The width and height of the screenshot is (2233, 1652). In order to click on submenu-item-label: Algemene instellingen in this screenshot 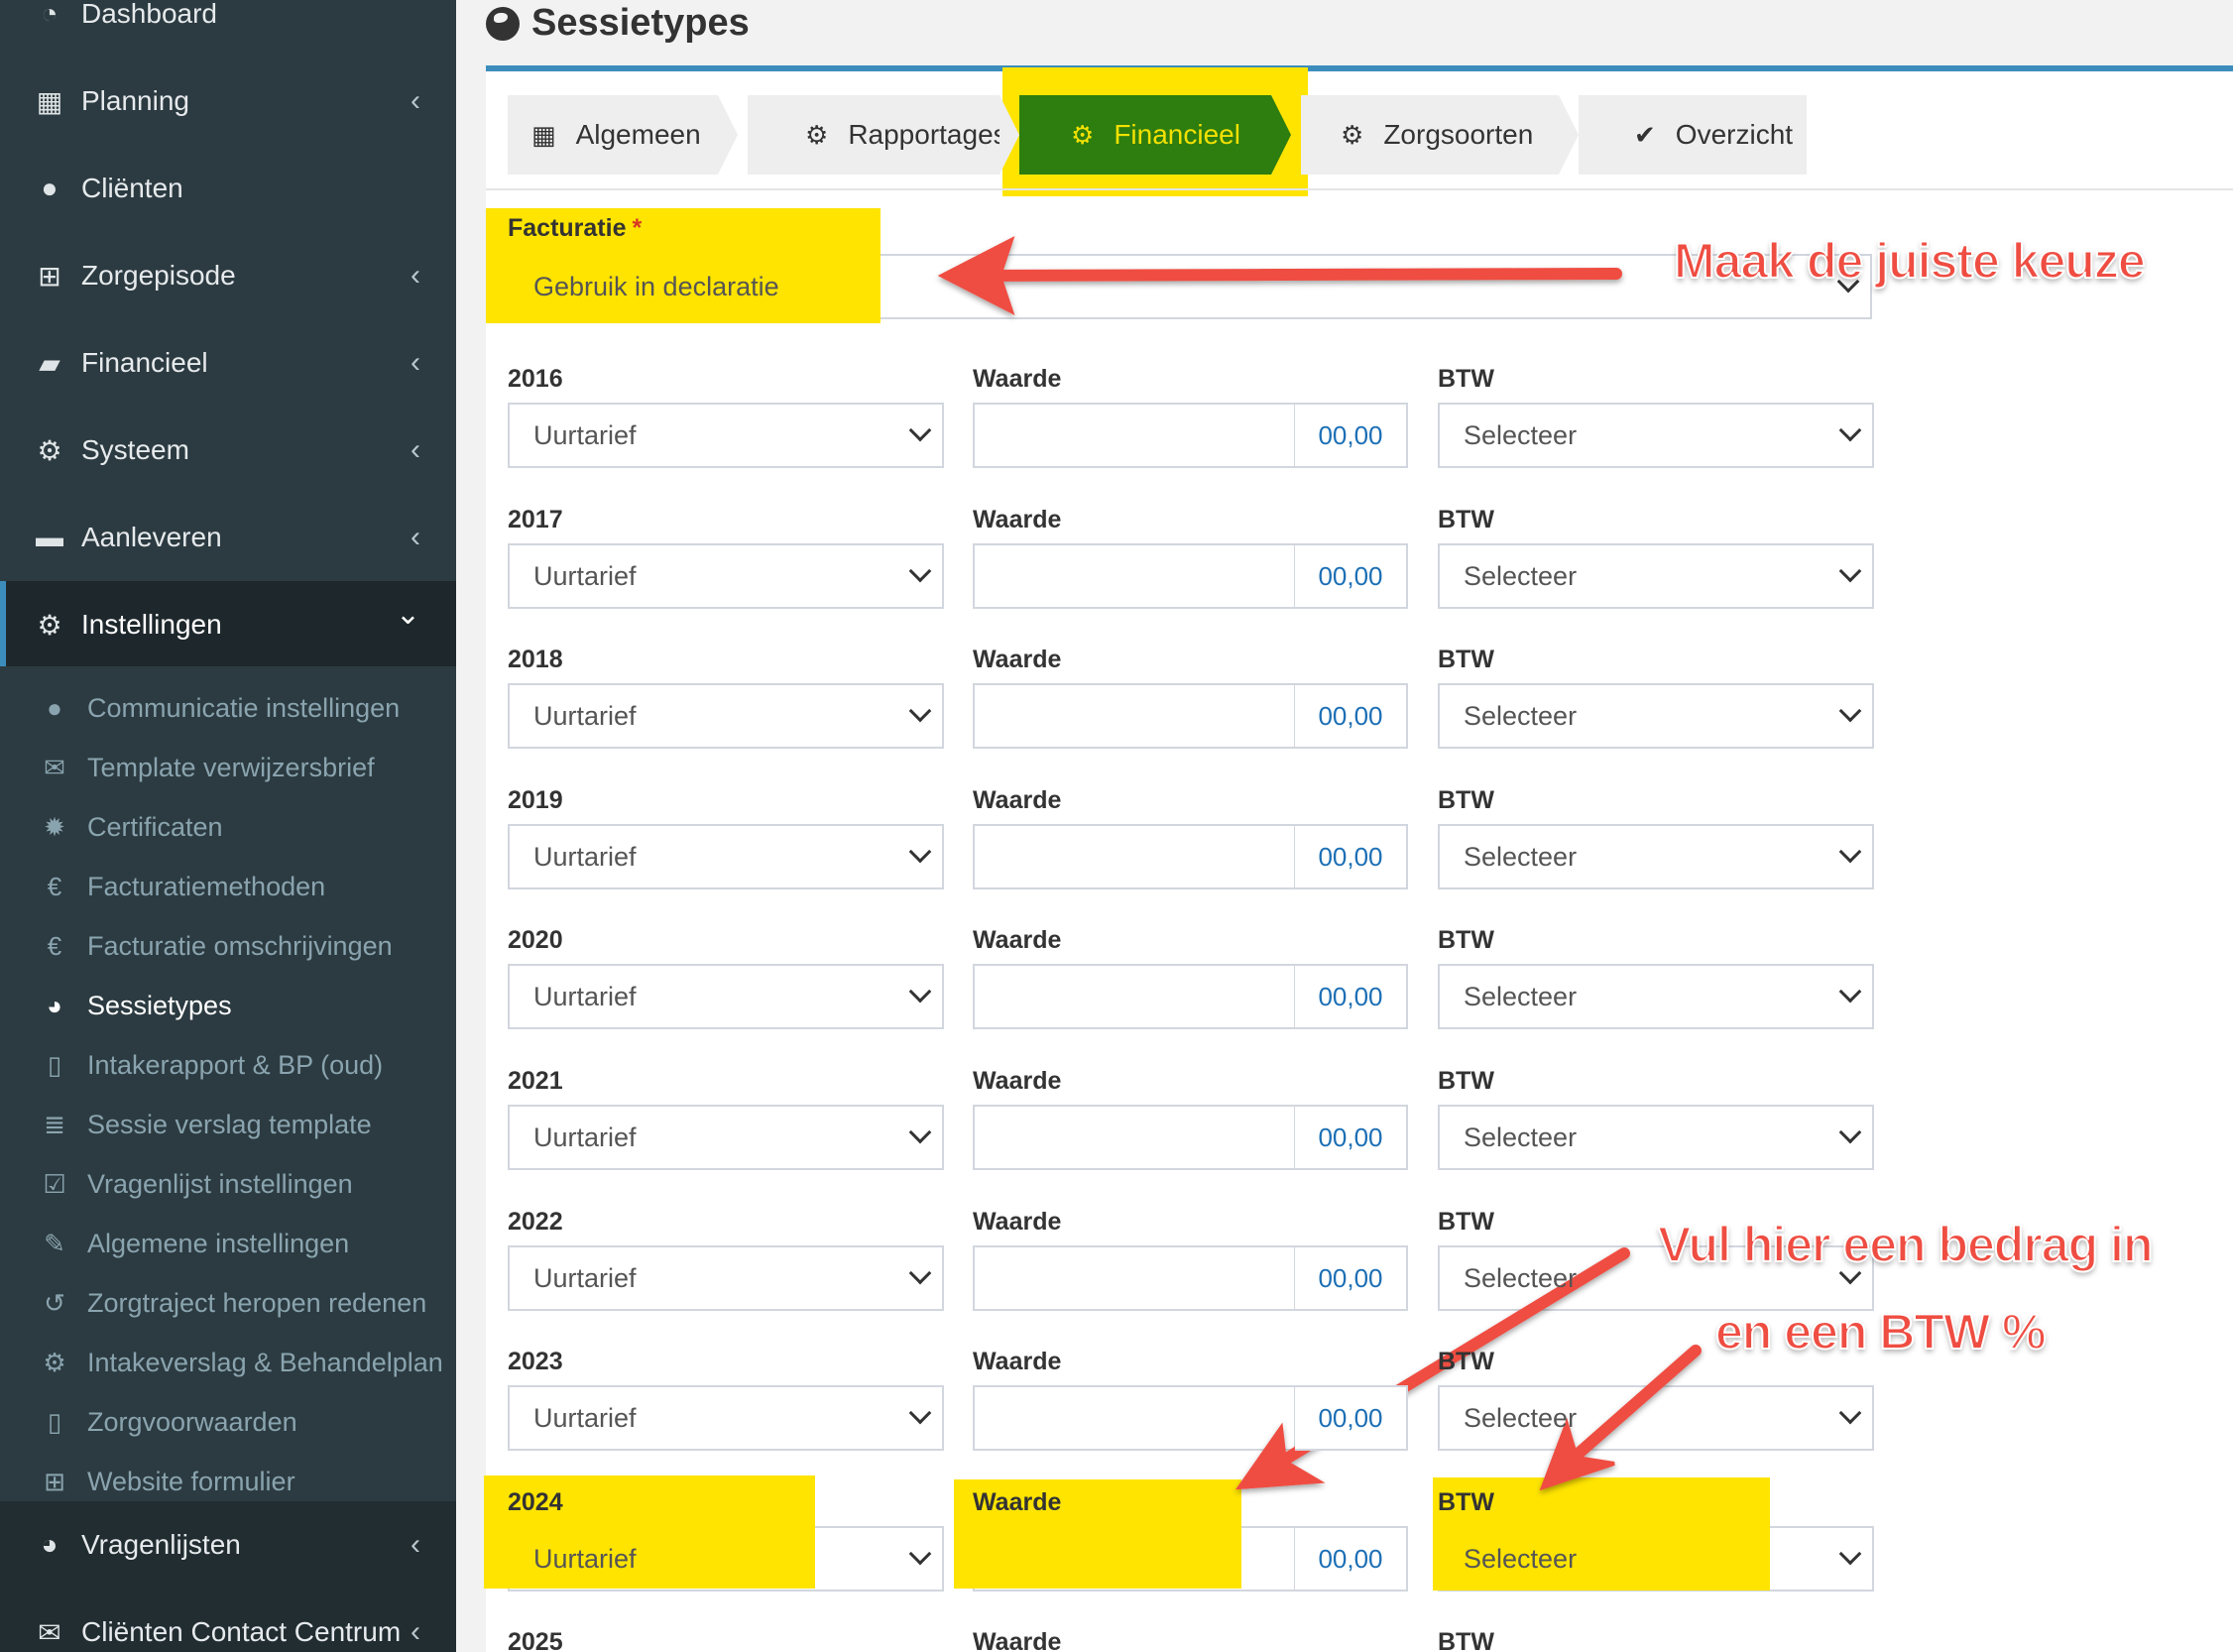, I will do `click(218, 1243)`.